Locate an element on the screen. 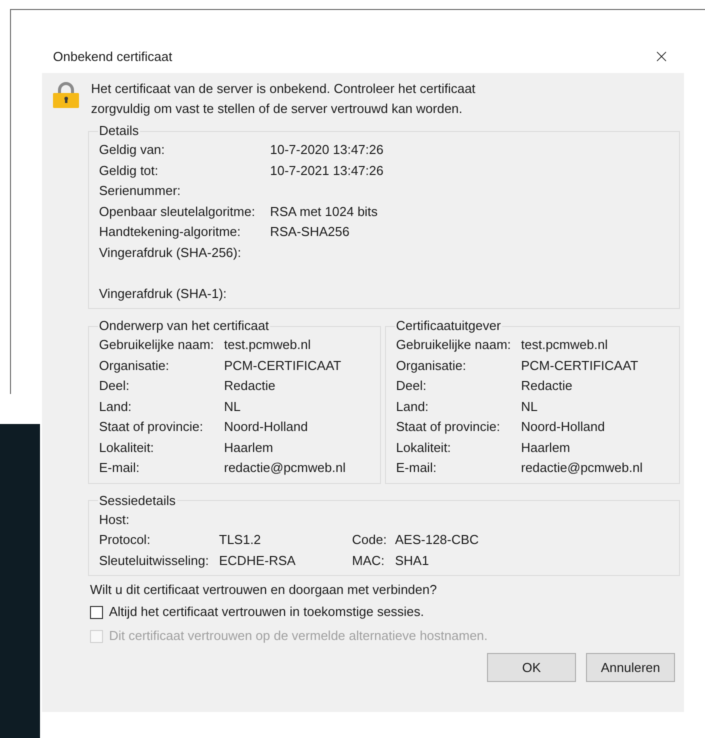 The width and height of the screenshot is (705, 738). field-label: Protocol: is located at coordinates (125, 540).